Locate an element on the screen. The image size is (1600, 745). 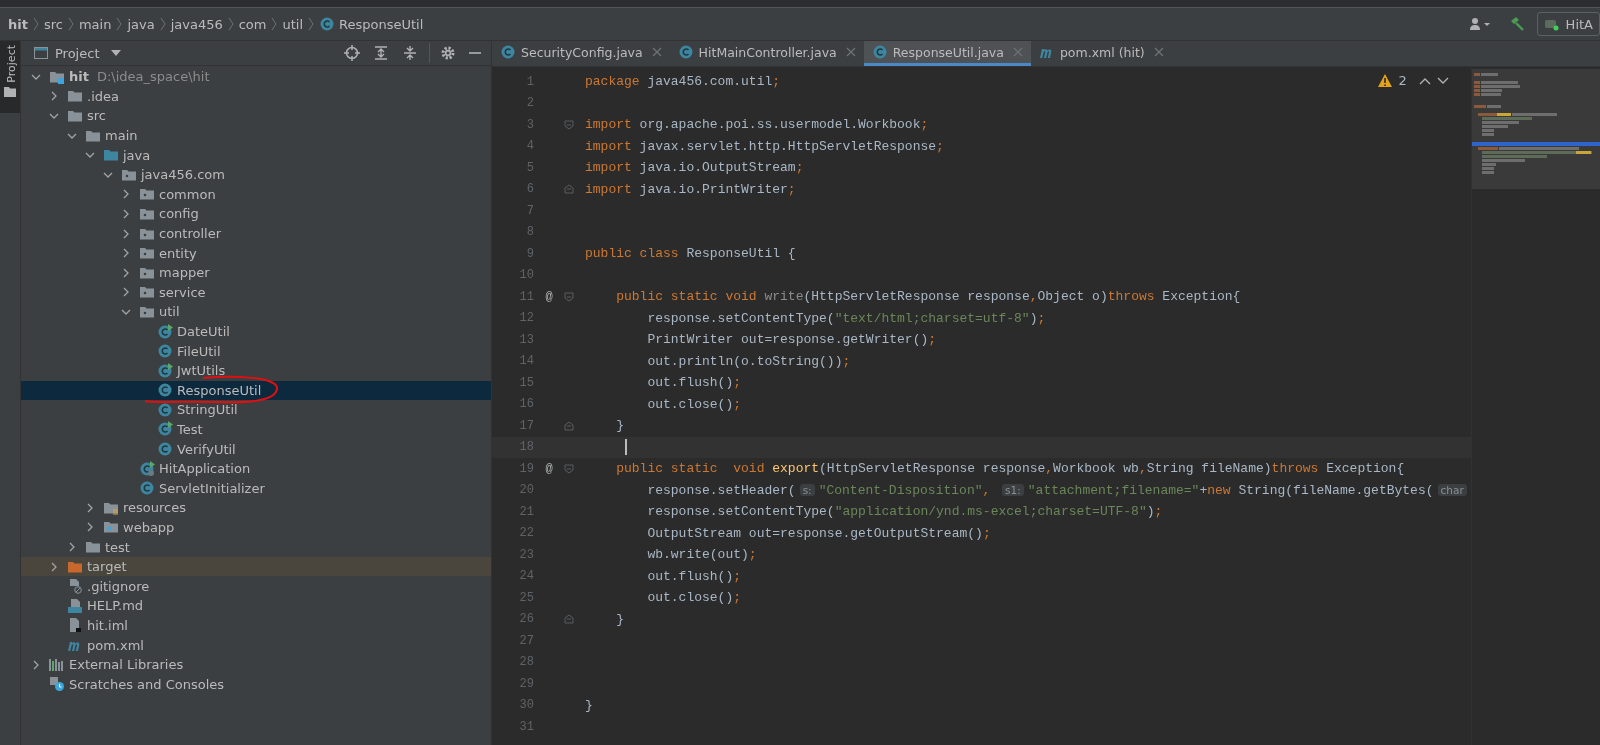
close-icon is located at coordinates (850, 52).